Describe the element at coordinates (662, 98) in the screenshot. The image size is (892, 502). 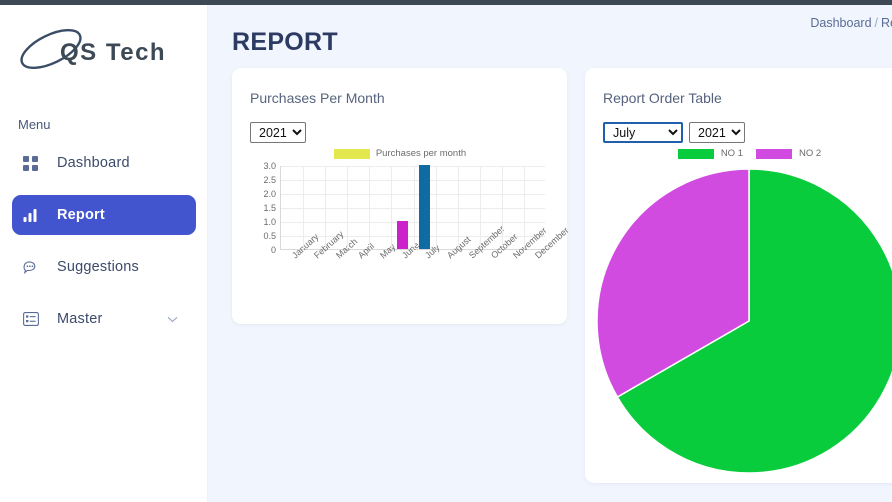
I see `card-title: Report Order Table` at that location.